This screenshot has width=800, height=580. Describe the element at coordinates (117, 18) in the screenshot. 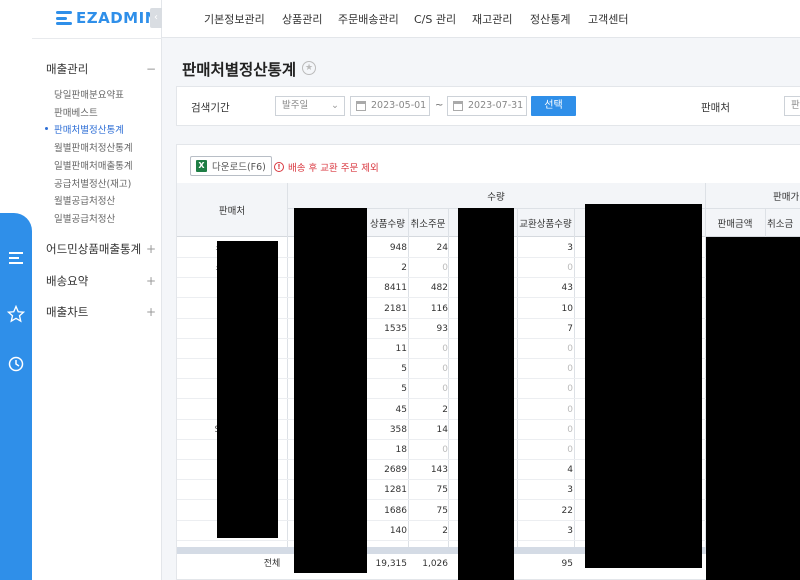

I see `logo-text: EZADMIN` at that location.